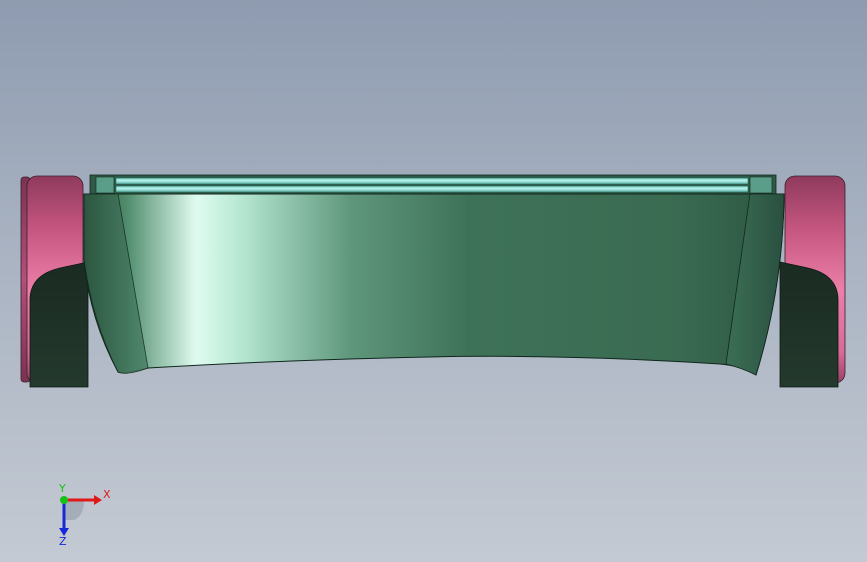 This screenshot has height=562, width=867. What do you see at coordinates (432, 189) in the screenshot?
I see `top-strip-lower` at bounding box center [432, 189].